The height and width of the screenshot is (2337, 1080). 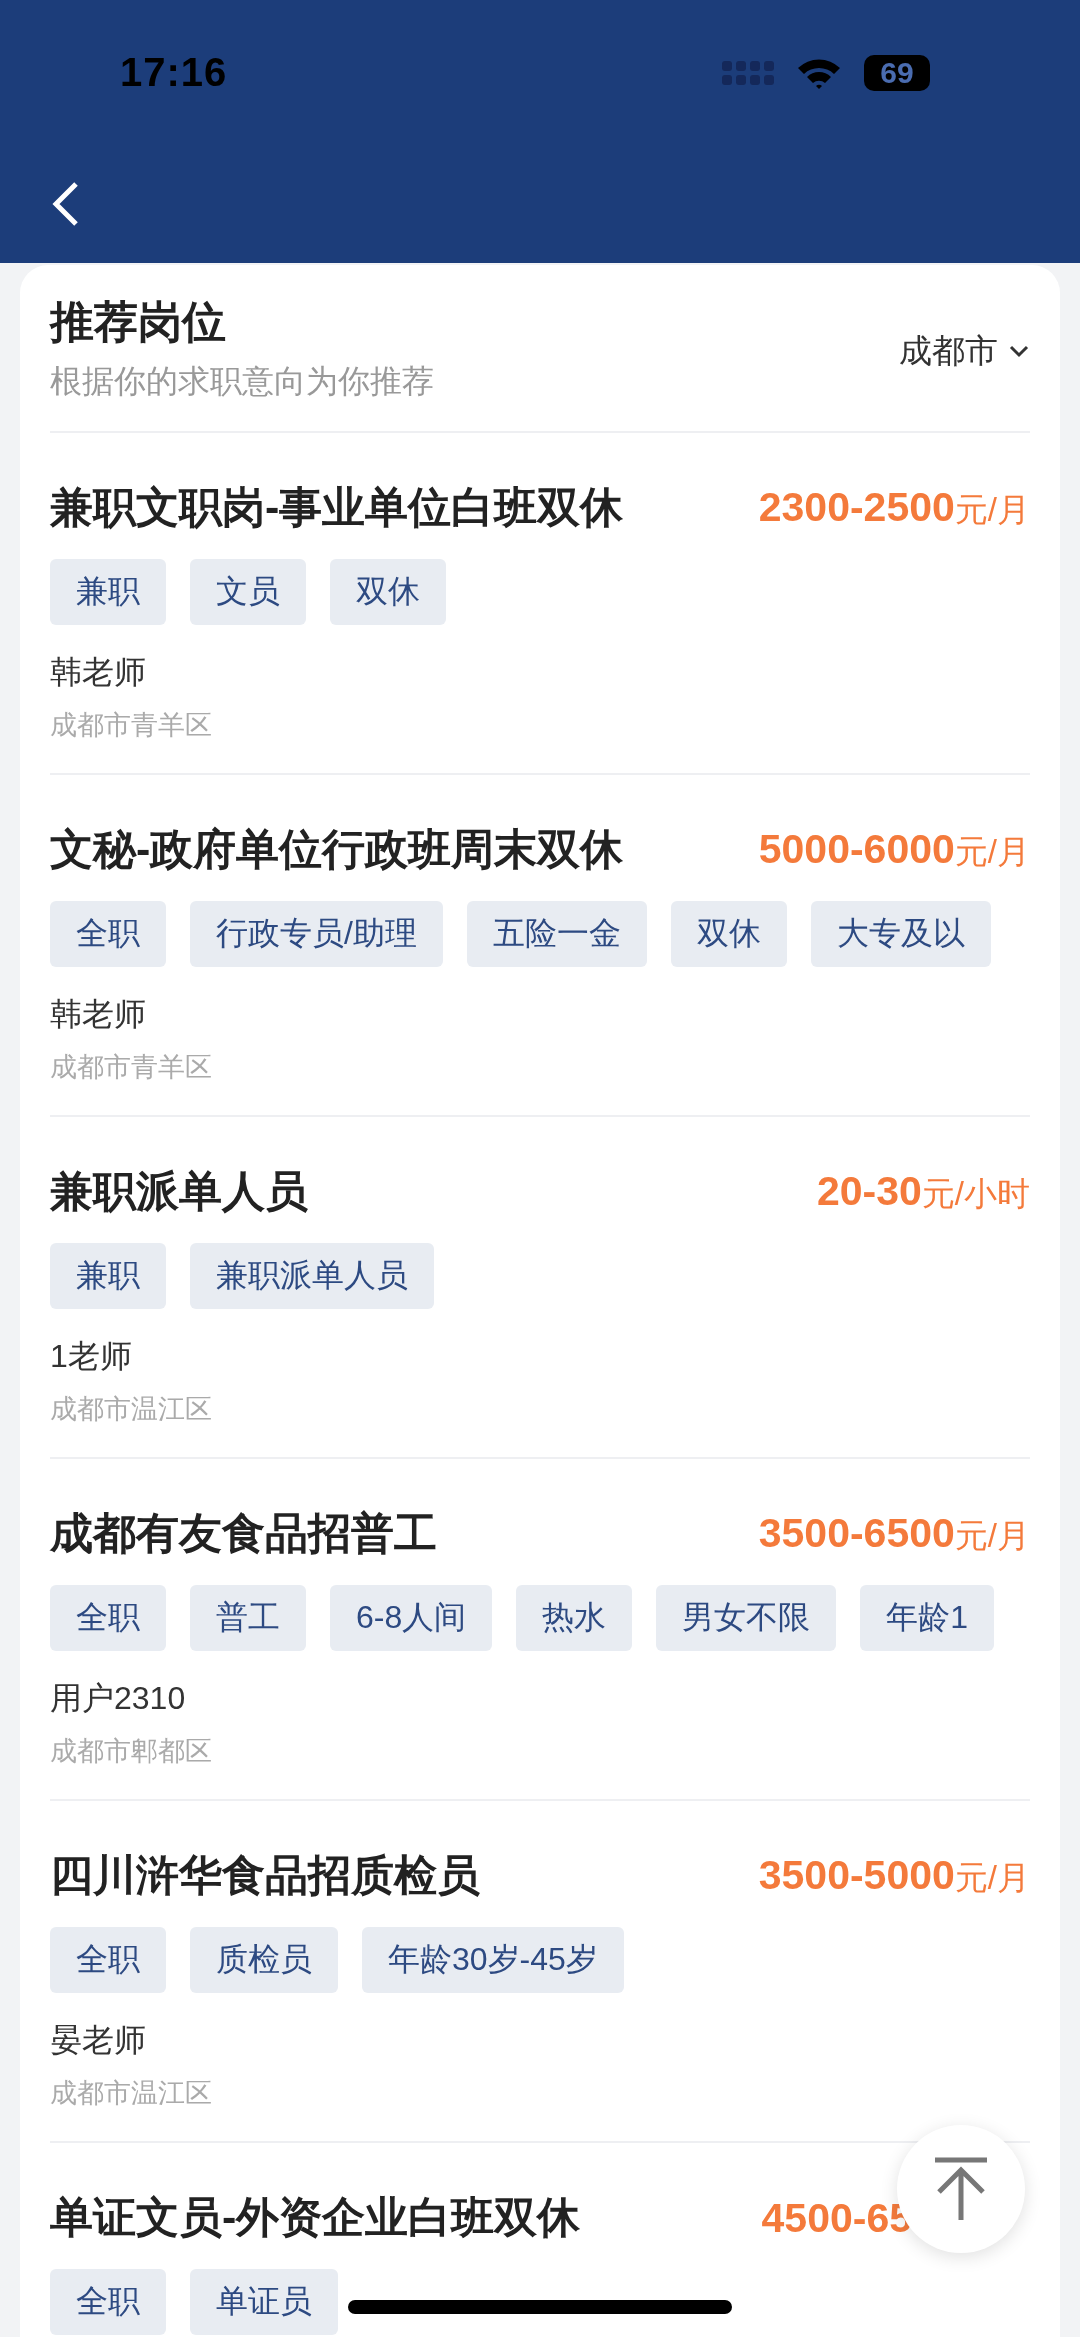 What do you see at coordinates (131, 1751) in the screenshot?
I see `job-location: 成都市郫都区` at bounding box center [131, 1751].